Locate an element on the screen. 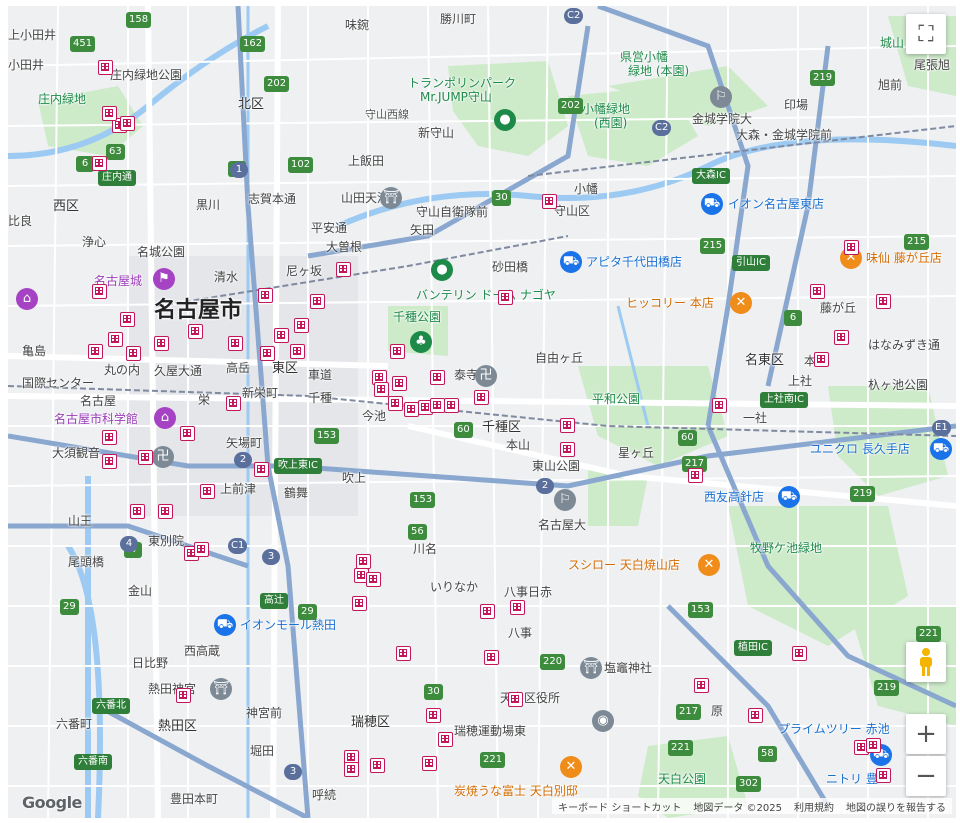 The height and width of the screenshot is (823, 960). keyboard-shortcuts-link: キーボード ショートカット is located at coordinates (619, 806).